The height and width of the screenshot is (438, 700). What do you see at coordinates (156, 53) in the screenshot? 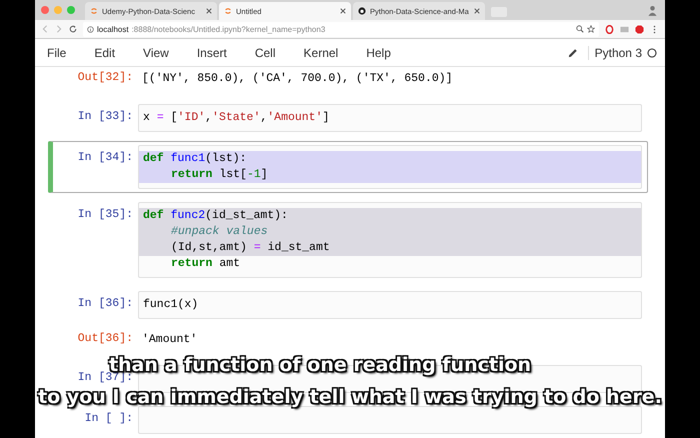
I see `menu-item: View` at bounding box center [156, 53].